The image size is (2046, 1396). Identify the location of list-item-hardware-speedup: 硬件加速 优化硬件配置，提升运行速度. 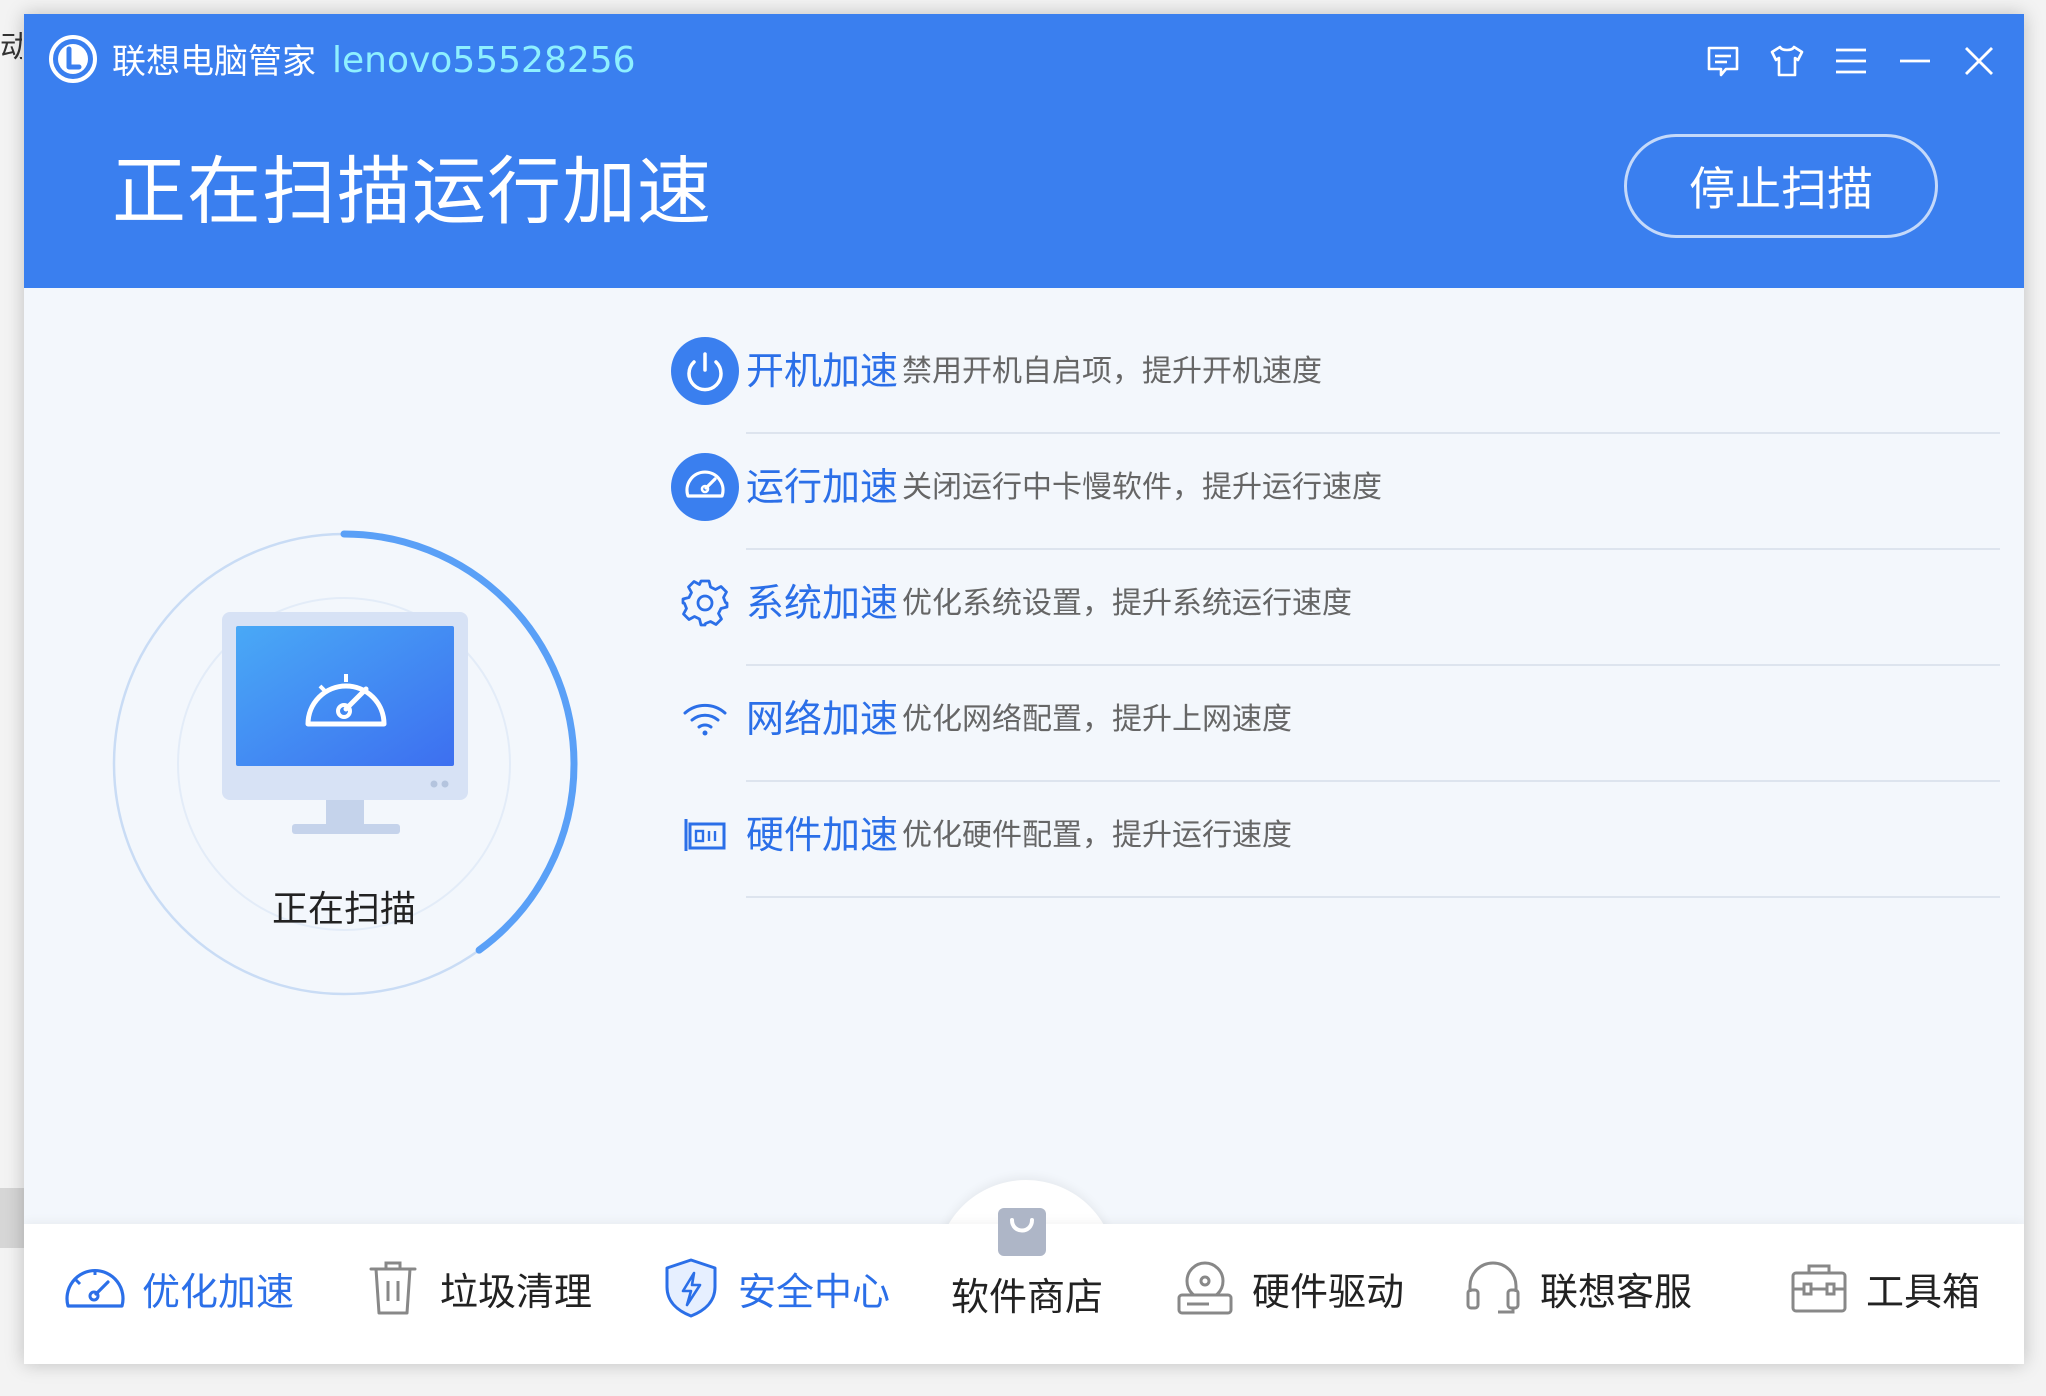
(1324, 840).